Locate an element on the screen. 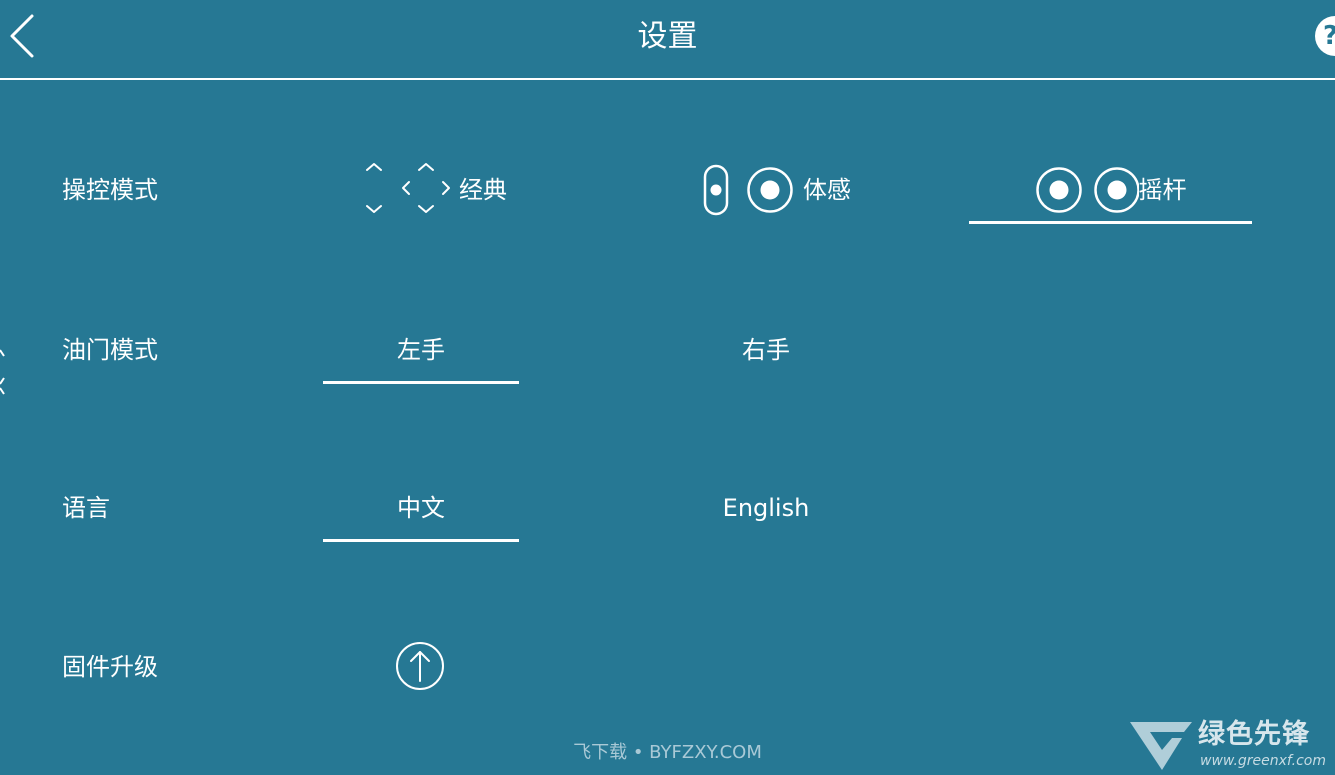 Image resolution: width=1335 pixels, height=775 pixels. header-bar: 设置 ? is located at coordinates (667, 40).